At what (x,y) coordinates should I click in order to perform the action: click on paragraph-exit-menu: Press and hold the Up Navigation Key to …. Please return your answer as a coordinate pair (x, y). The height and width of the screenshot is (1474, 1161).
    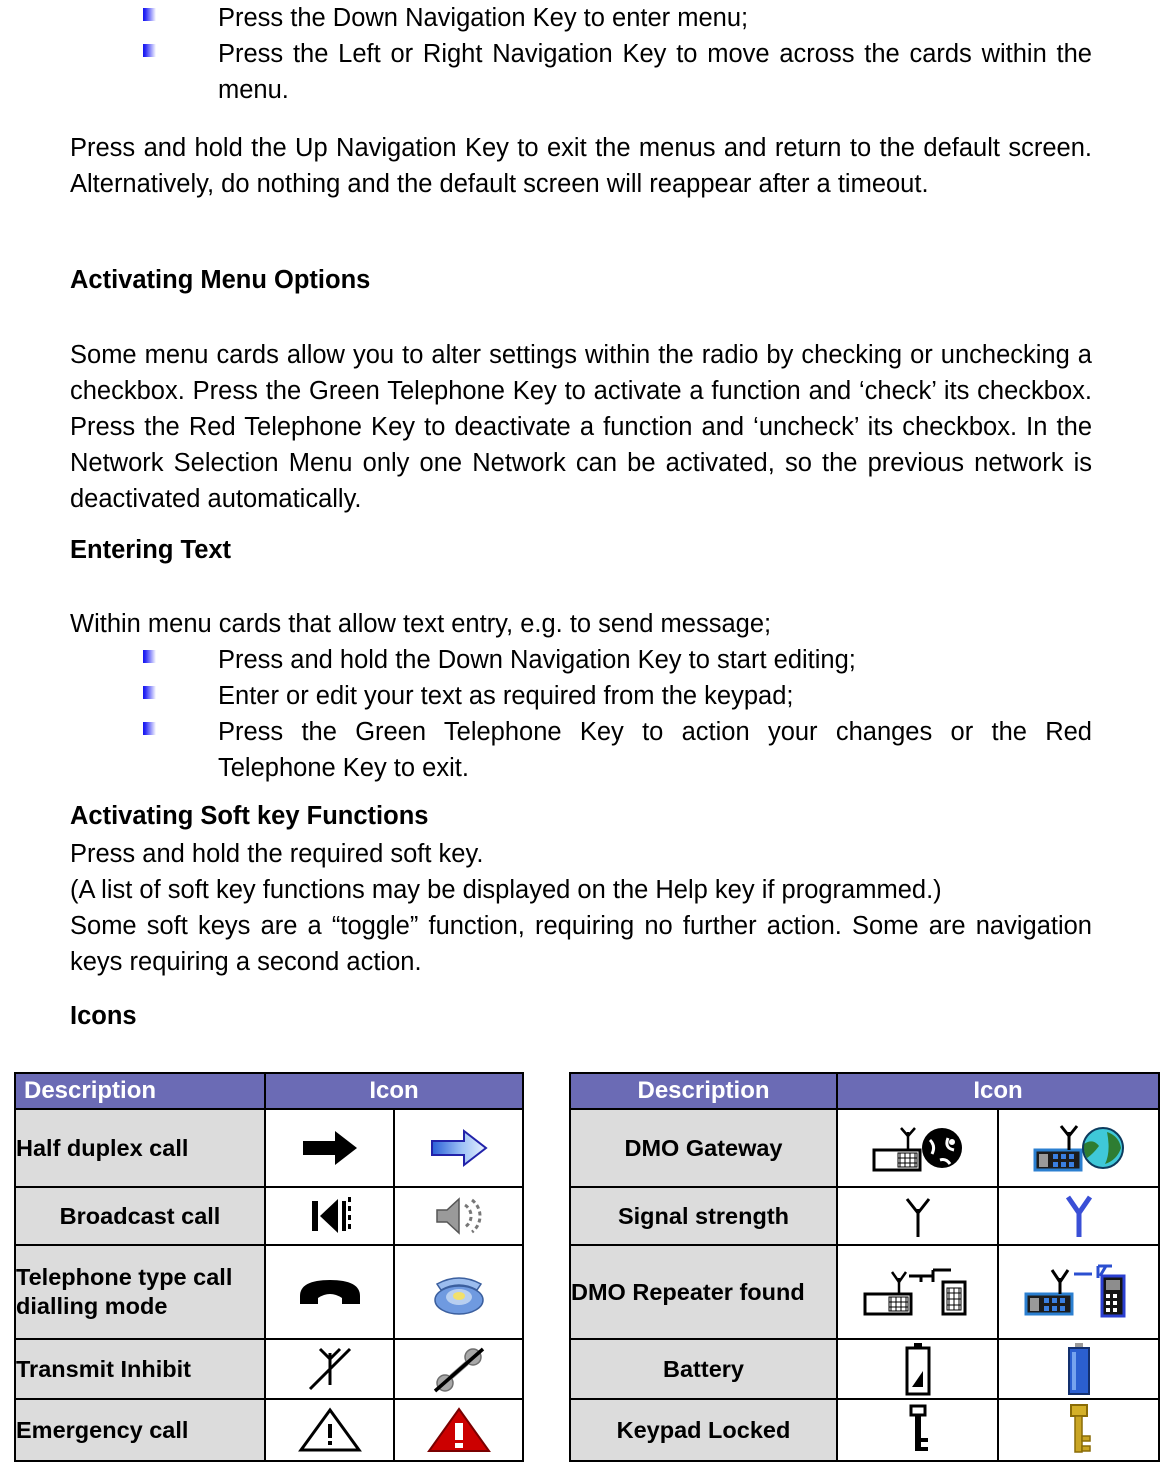
    Looking at the image, I should click on (581, 166).